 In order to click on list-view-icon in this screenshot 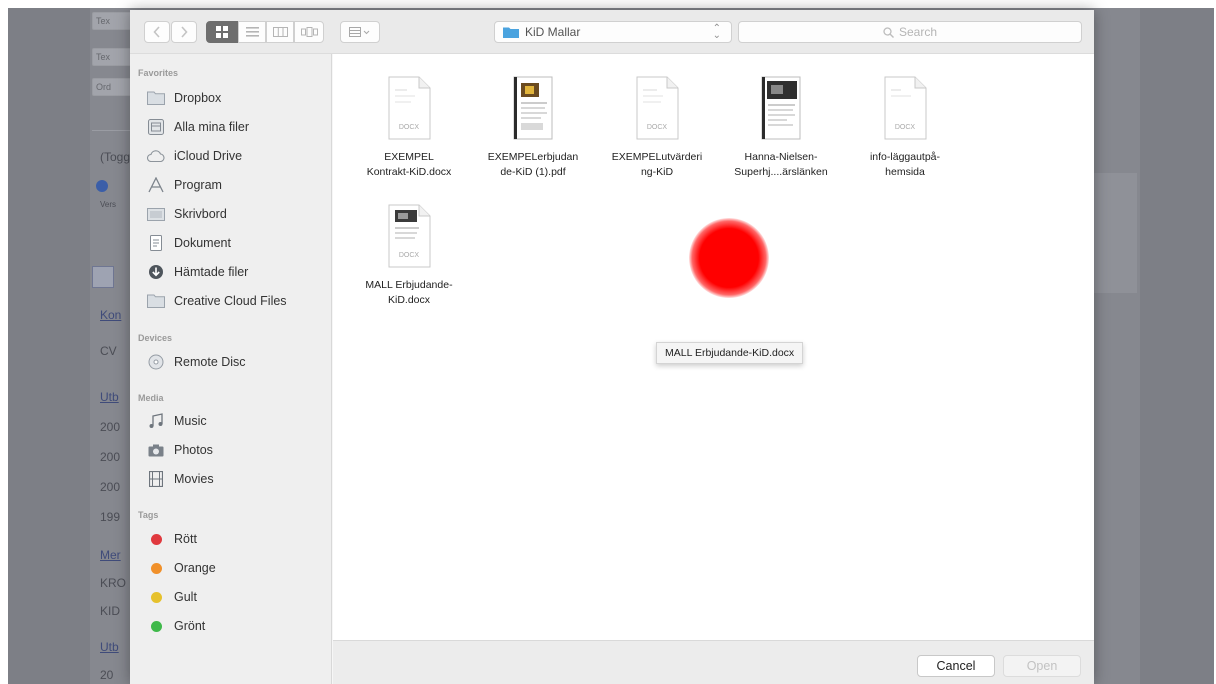, I will do `click(252, 32)`.